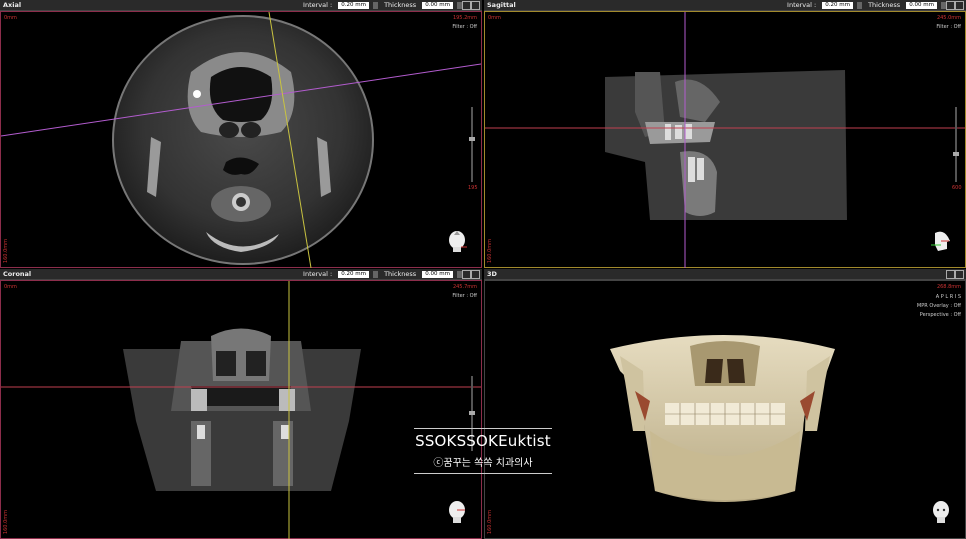  I want to click on sagittal-title: Sagittal, so click(501, 5).